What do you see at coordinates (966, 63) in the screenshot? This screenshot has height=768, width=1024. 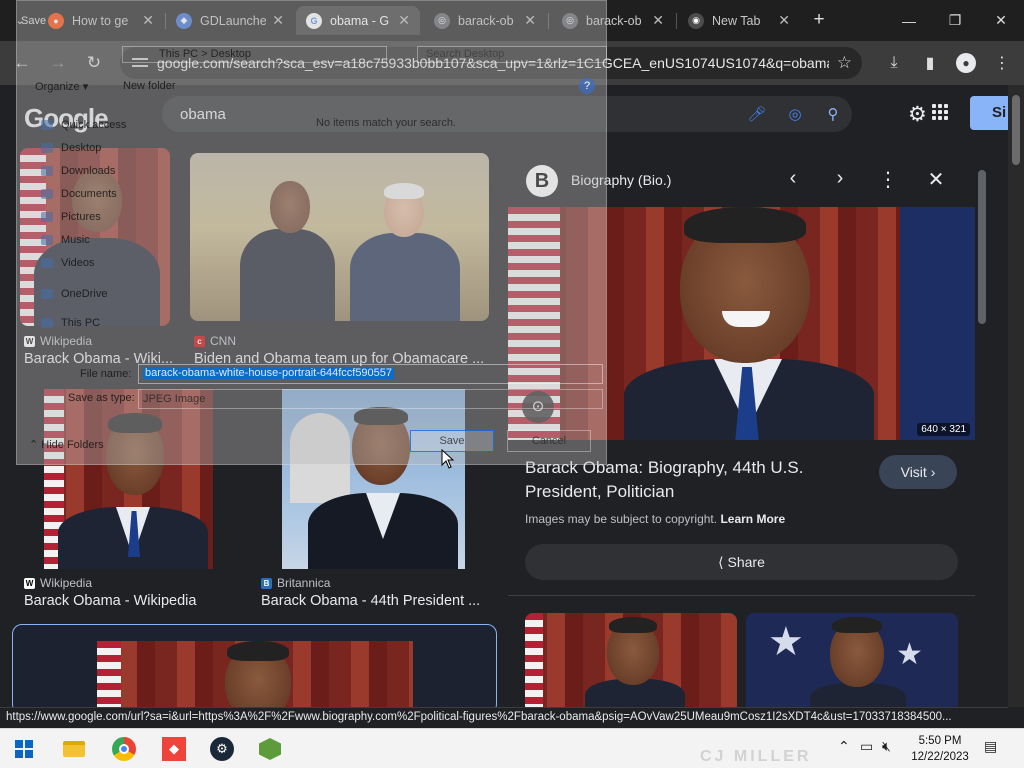 I see `profile-avatar-icon: ●` at bounding box center [966, 63].